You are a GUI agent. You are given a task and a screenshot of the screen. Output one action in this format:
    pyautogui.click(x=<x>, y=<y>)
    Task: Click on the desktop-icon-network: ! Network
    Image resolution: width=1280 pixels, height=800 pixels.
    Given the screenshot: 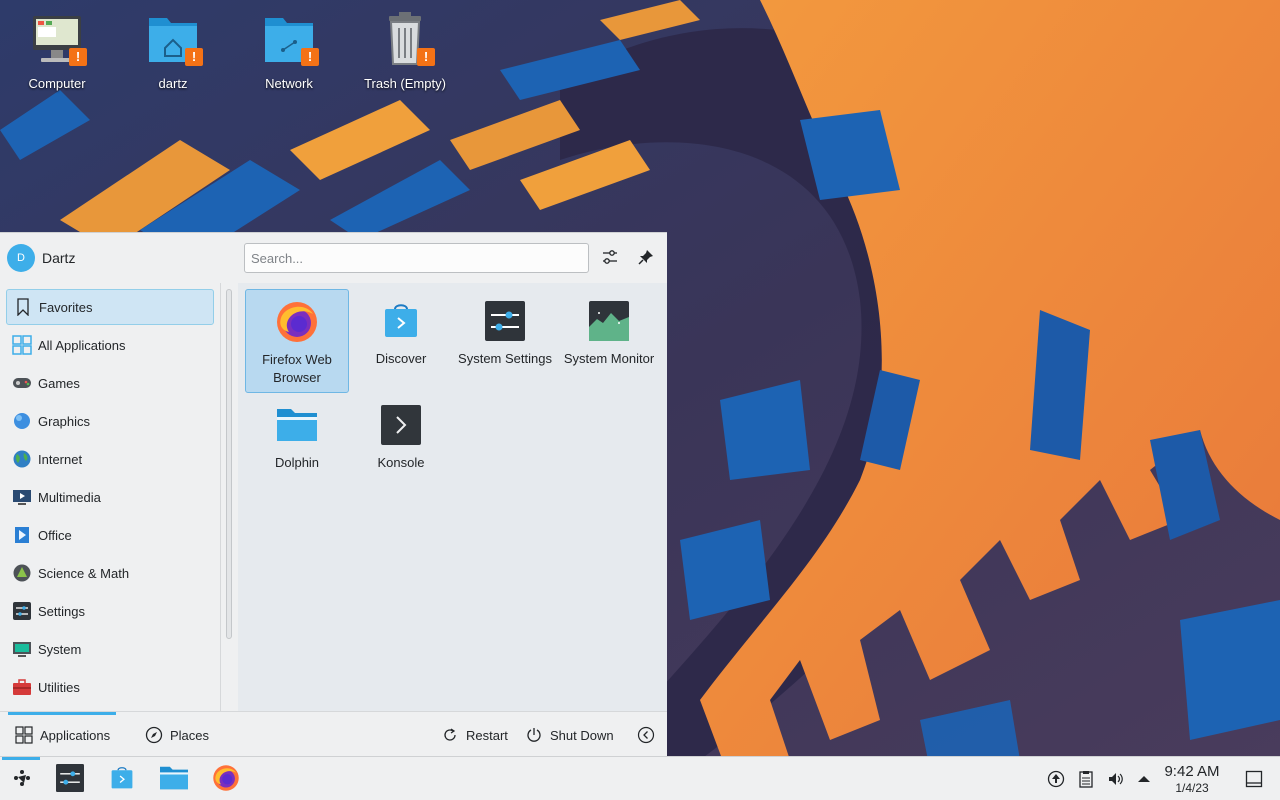 What is the action you would take?
    pyautogui.click(x=289, y=55)
    